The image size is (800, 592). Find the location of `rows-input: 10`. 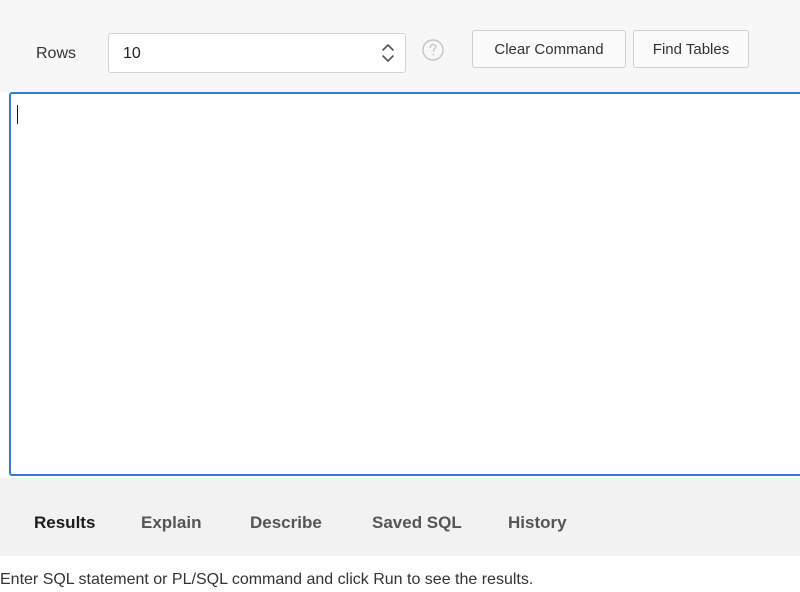

rows-input: 10 is located at coordinates (257, 53).